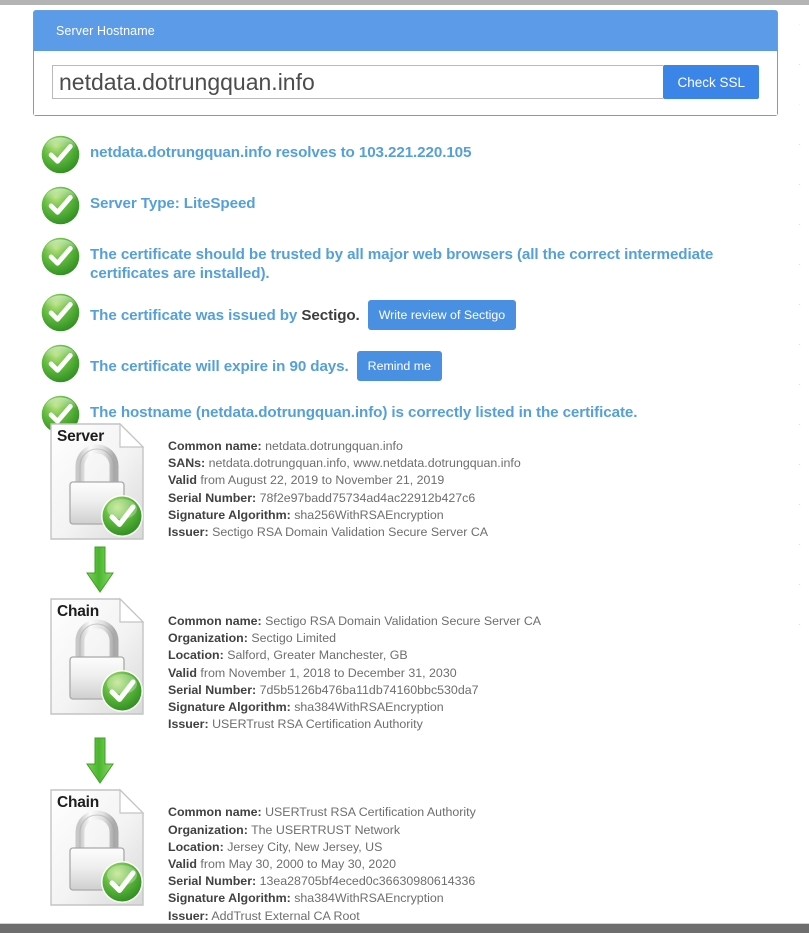 The image size is (809, 933). What do you see at coordinates (285, 915) in the screenshot?
I see `certificate-detail-value: AddTrust External CA Root` at bounding box center [285, 915].